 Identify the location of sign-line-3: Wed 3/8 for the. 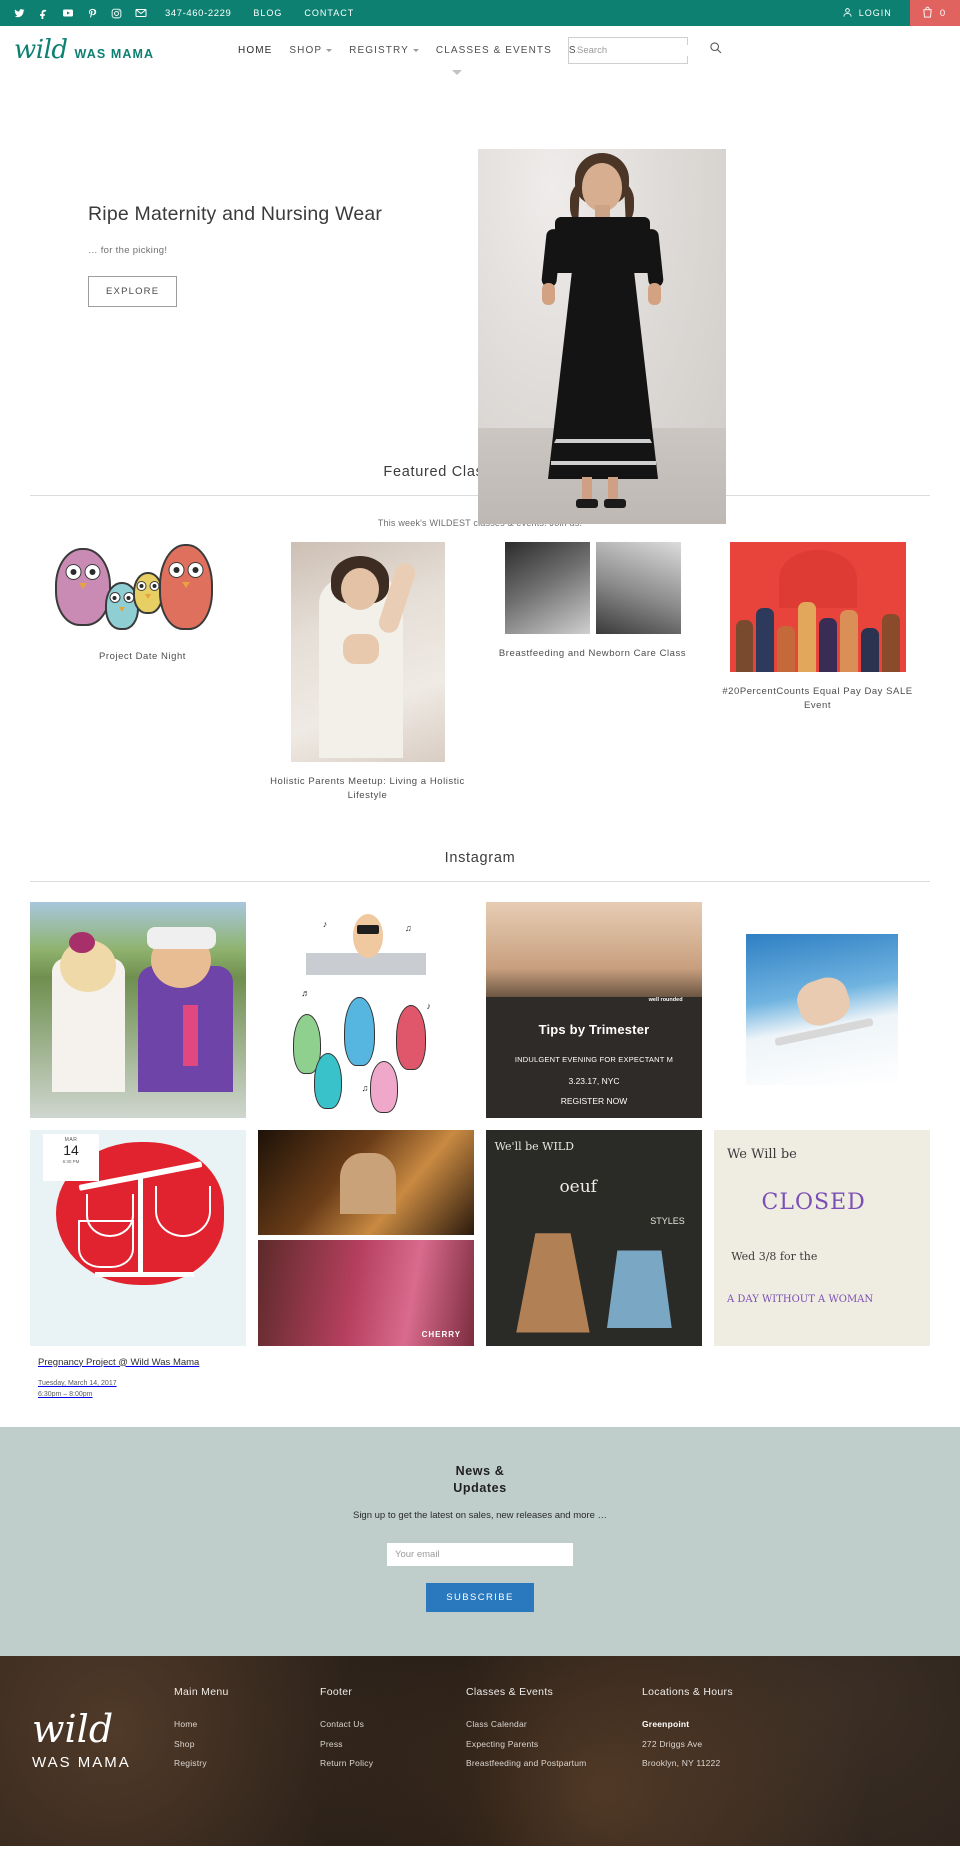
(774, 1257).